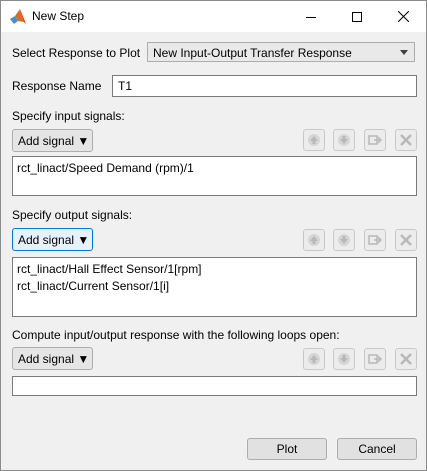  What do you see at coordinates (72, 215) in the screenshot?
I see `output-signals-label: Specify output signals:` at bounding box center [72, 215].